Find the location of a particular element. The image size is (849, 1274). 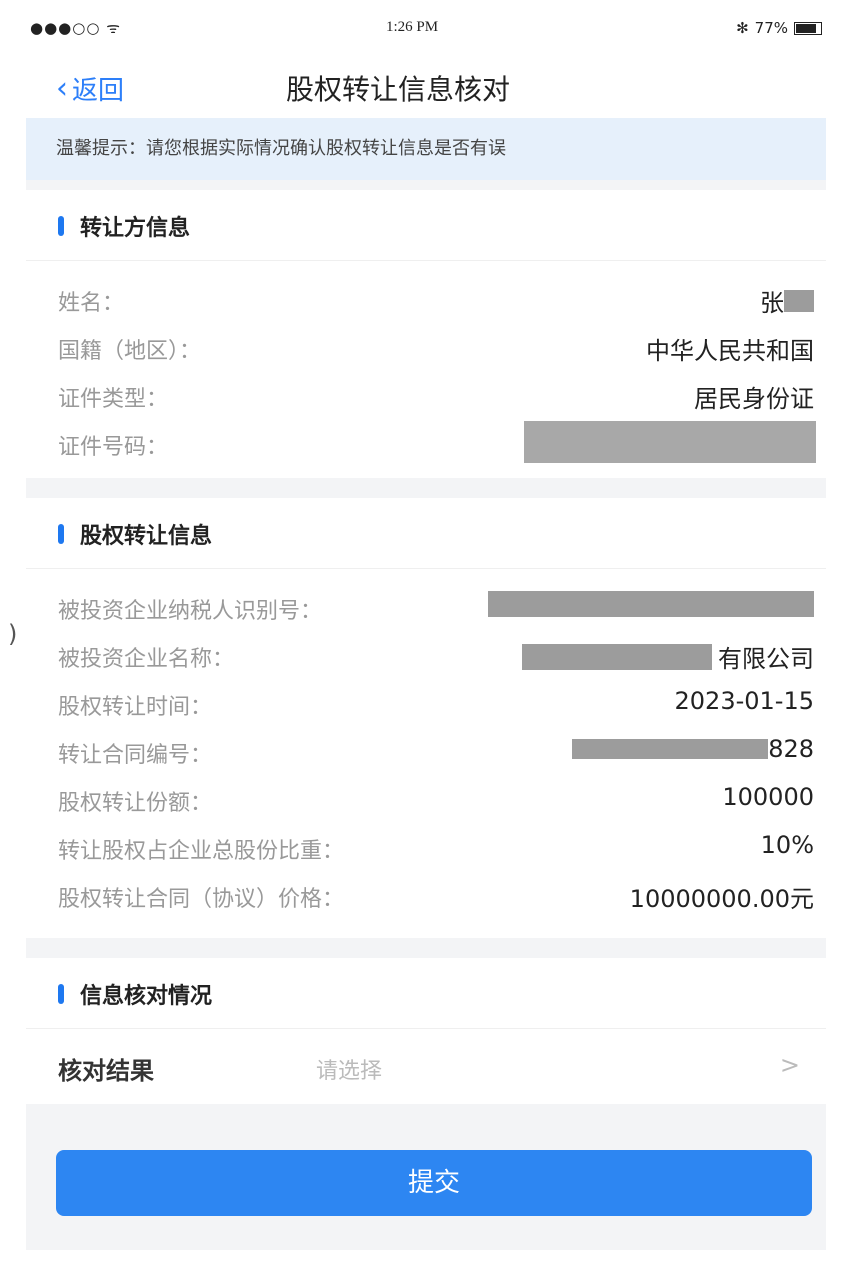

back-button: ‹ 返回 is located at coordinates (90, 88).